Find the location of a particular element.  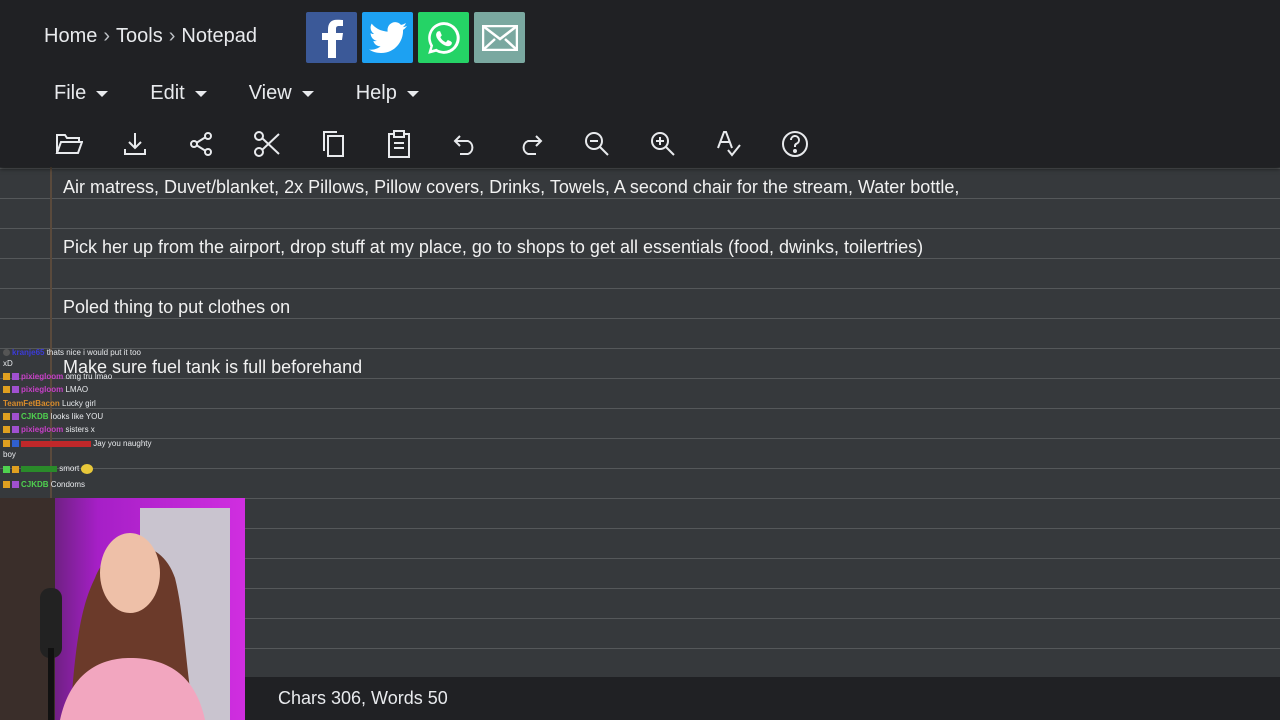

menu-view: View is located at coordinates (281, 93).